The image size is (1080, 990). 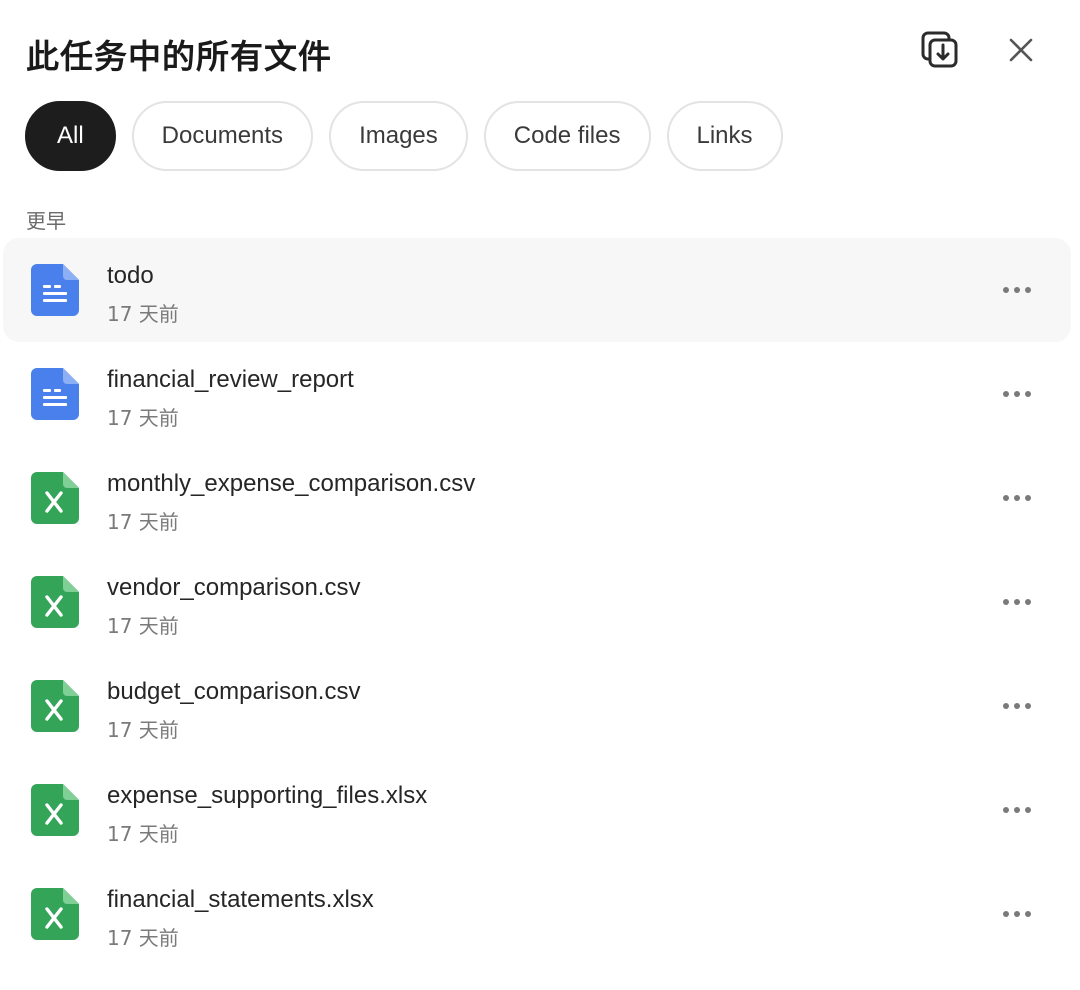 I want to click on panel-title: 此任务中的所有文件, so click(x=179, y=56).